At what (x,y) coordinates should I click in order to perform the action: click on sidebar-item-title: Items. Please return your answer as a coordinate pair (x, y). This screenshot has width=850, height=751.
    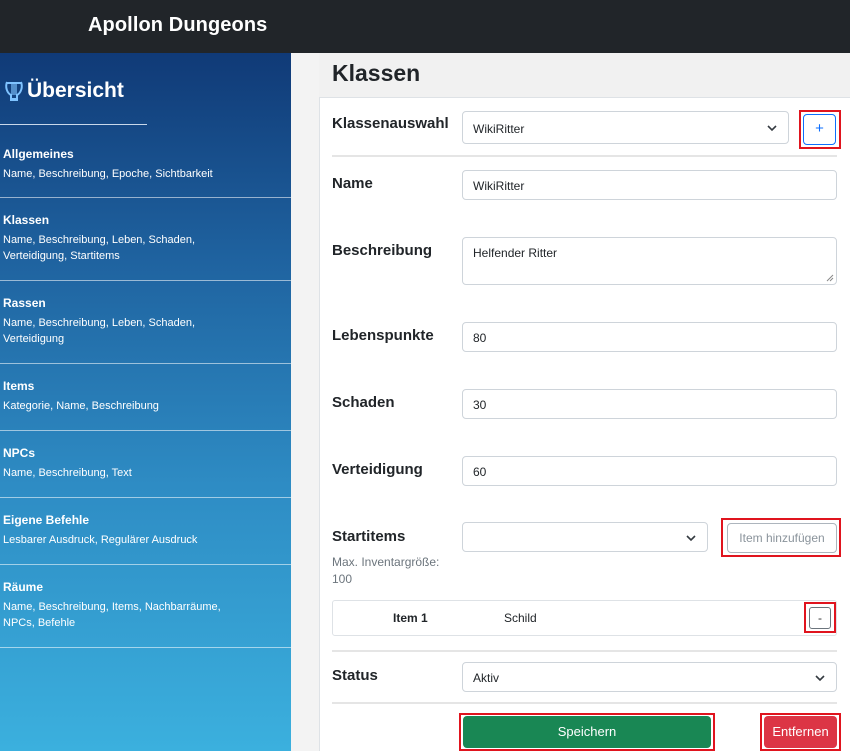
    Looking at the image, I should click on (19, 386).